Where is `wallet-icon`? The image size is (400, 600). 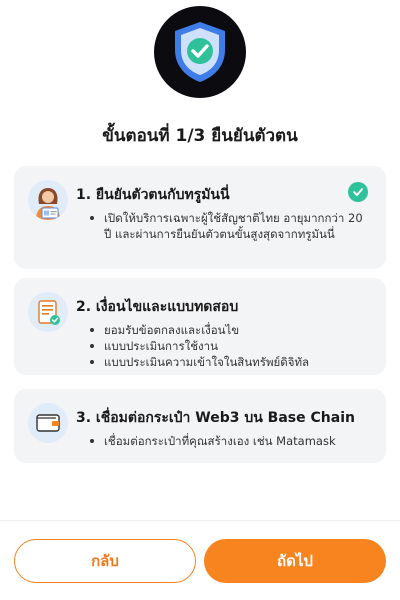 wallet-icon is located at coordinates (48, 423).